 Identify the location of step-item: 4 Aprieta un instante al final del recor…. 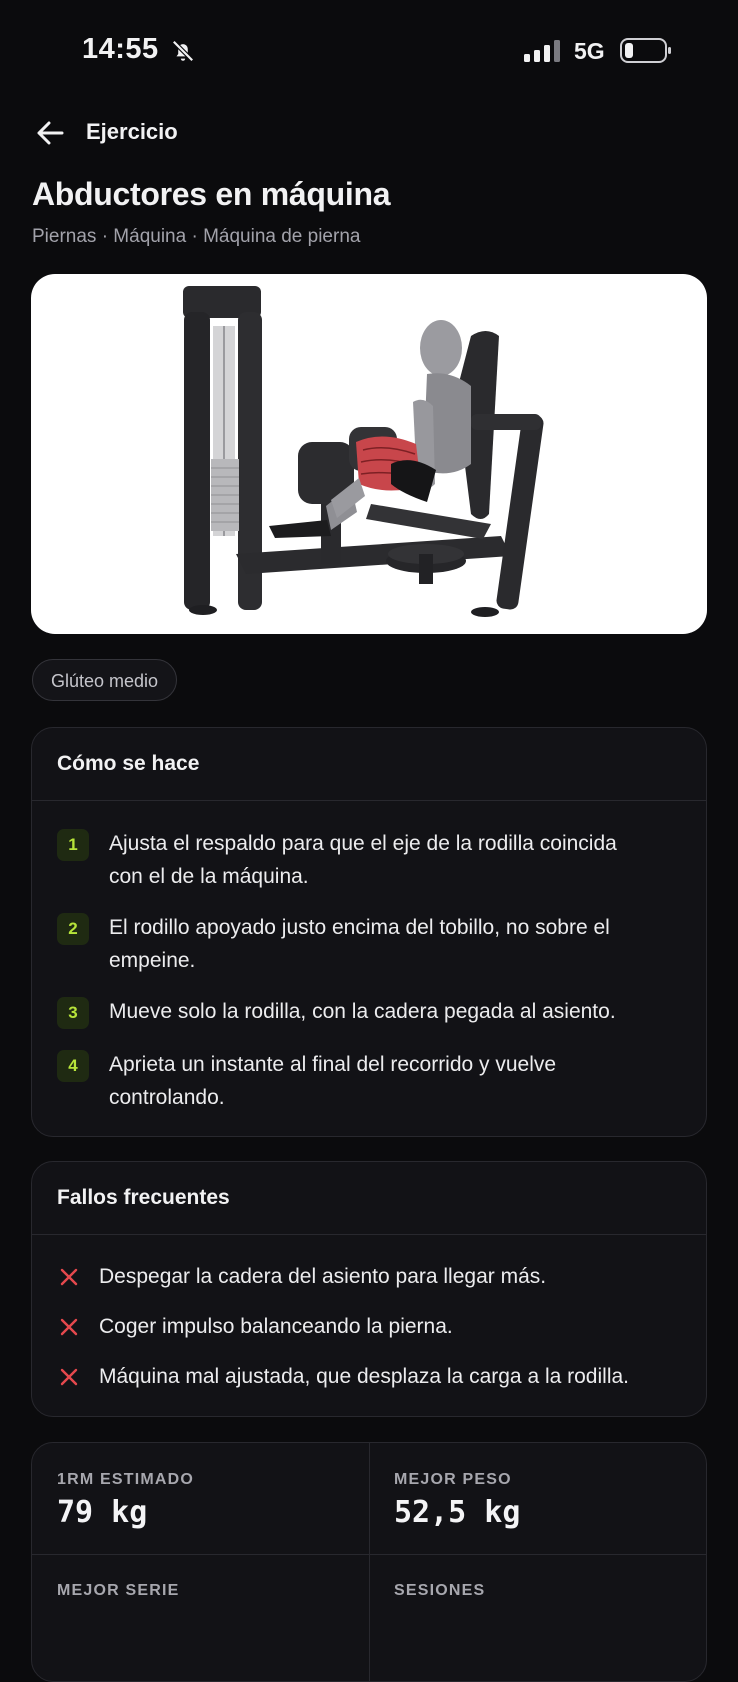
(367, 1081).